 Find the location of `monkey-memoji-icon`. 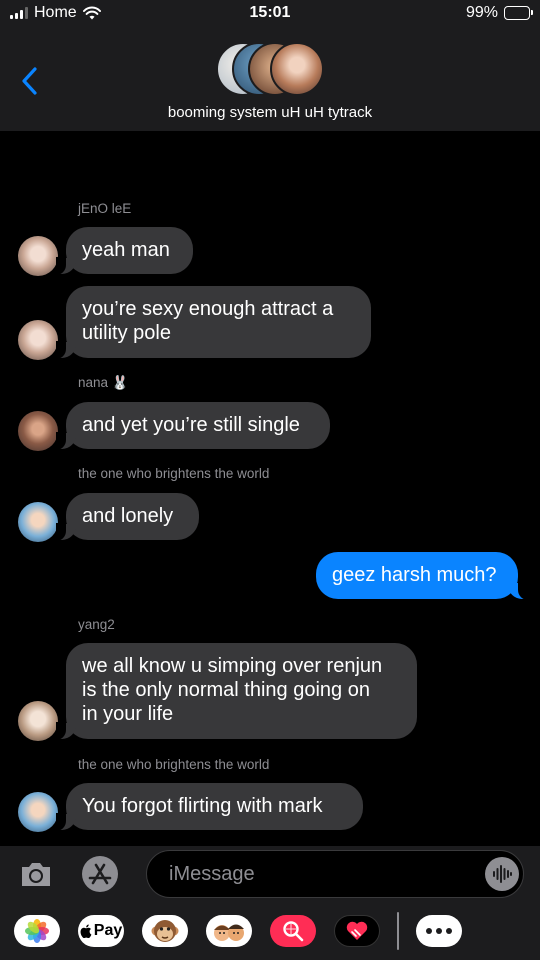

monkey-memoji-icon is located at coordinates (165, 931).